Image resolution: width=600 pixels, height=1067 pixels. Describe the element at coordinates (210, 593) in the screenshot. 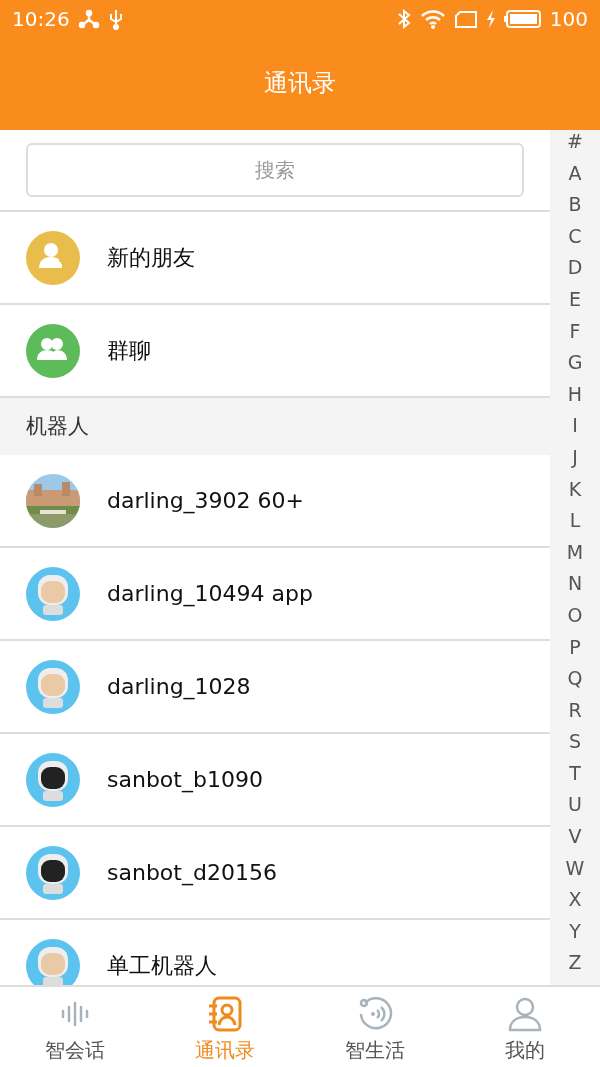

I see `robot-name: darling_10494 app` at that location.